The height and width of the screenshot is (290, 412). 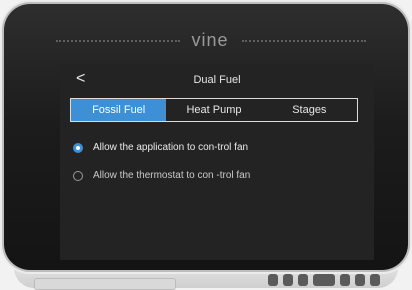 What do you see at coordinates (210, 40) in the screenshot?
I see `brand-logo: vine` at bounding box center [210, 40].